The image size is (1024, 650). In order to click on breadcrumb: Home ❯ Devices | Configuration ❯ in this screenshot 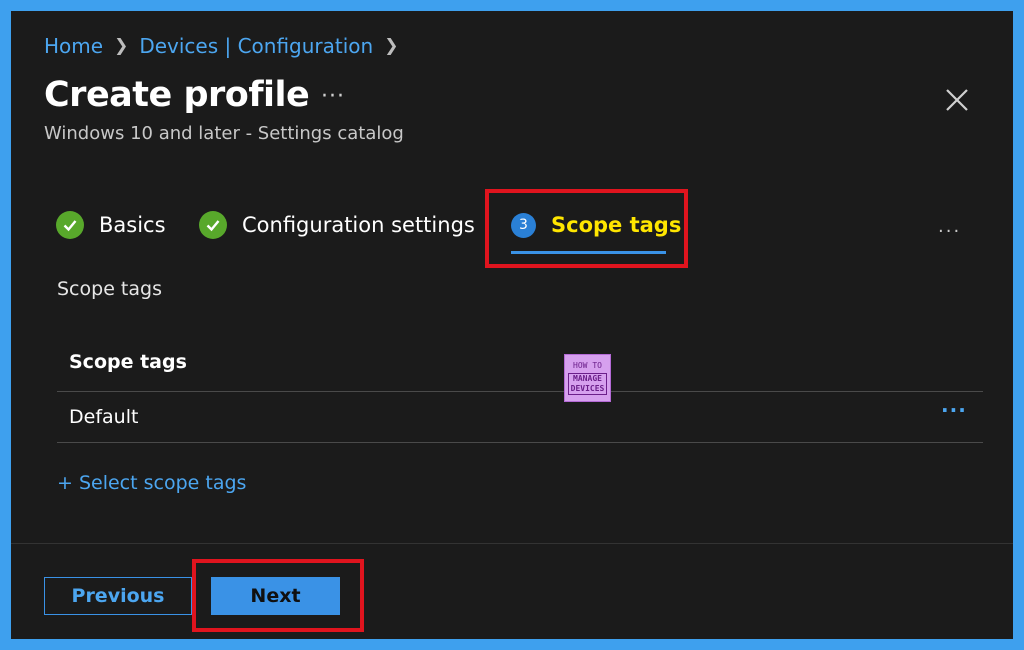, I will do `click(226, 46)`.